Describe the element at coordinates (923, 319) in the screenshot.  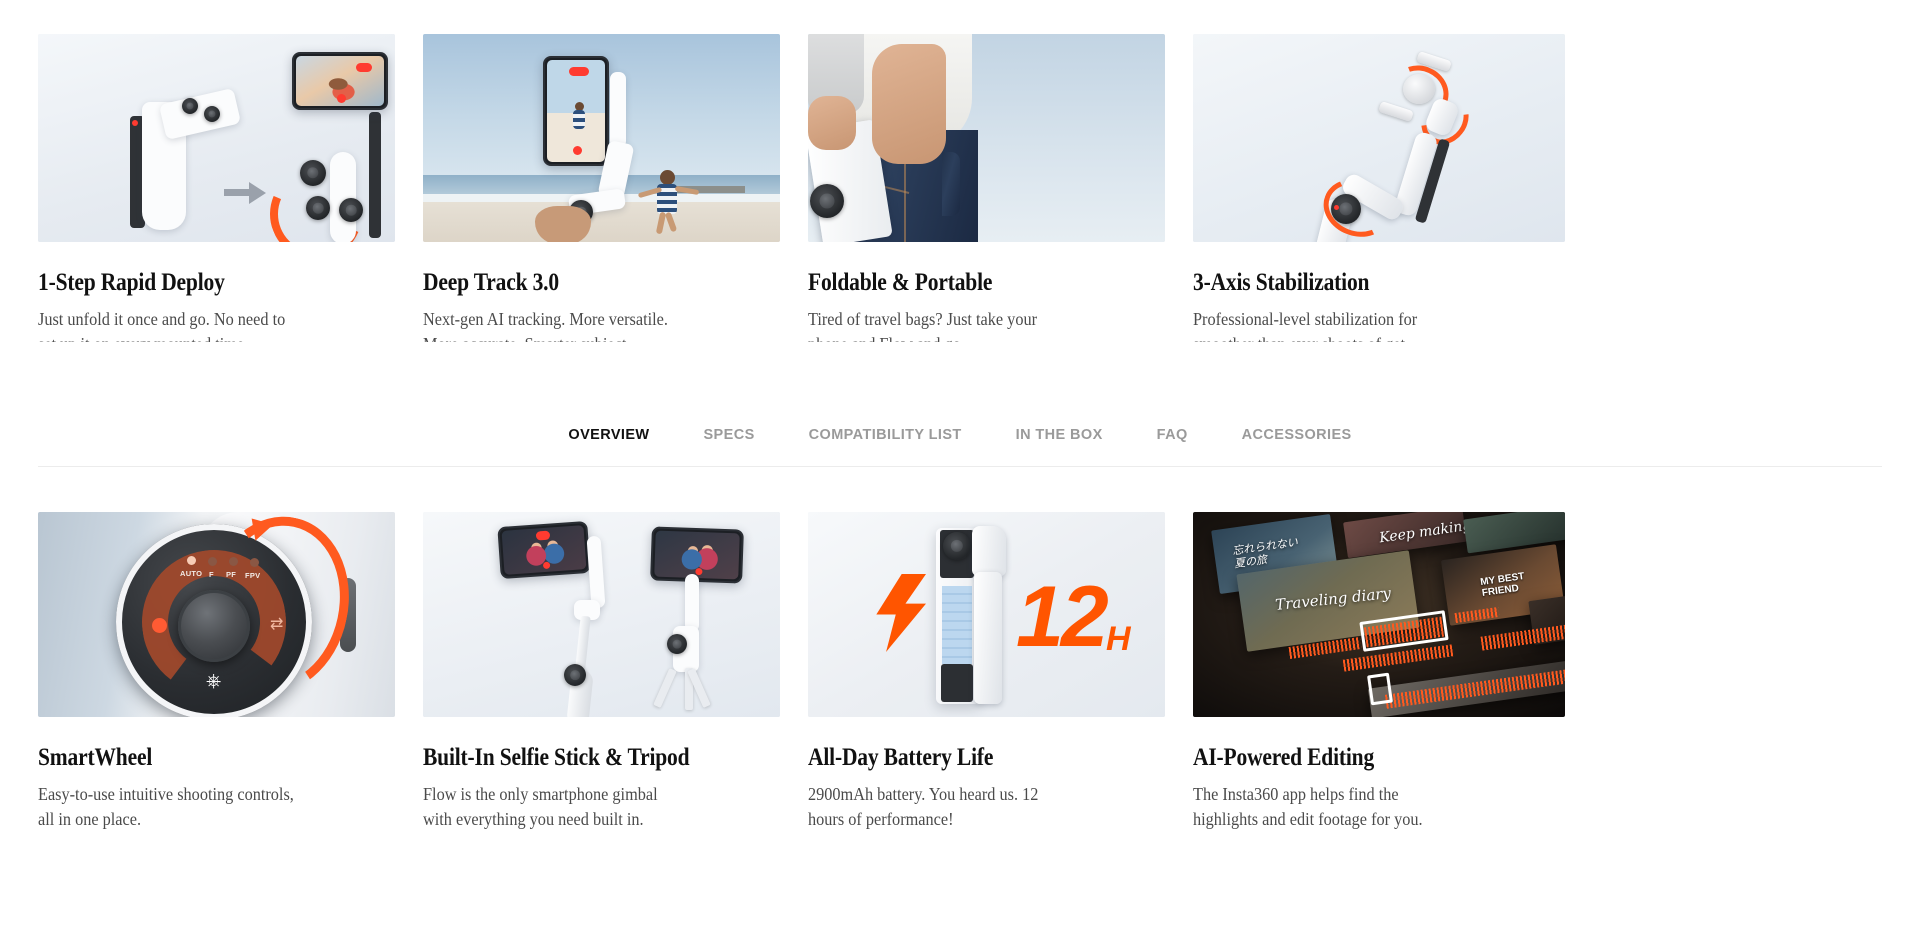
I see `feature-description: Tired of travel bags? Just take your` at that location.